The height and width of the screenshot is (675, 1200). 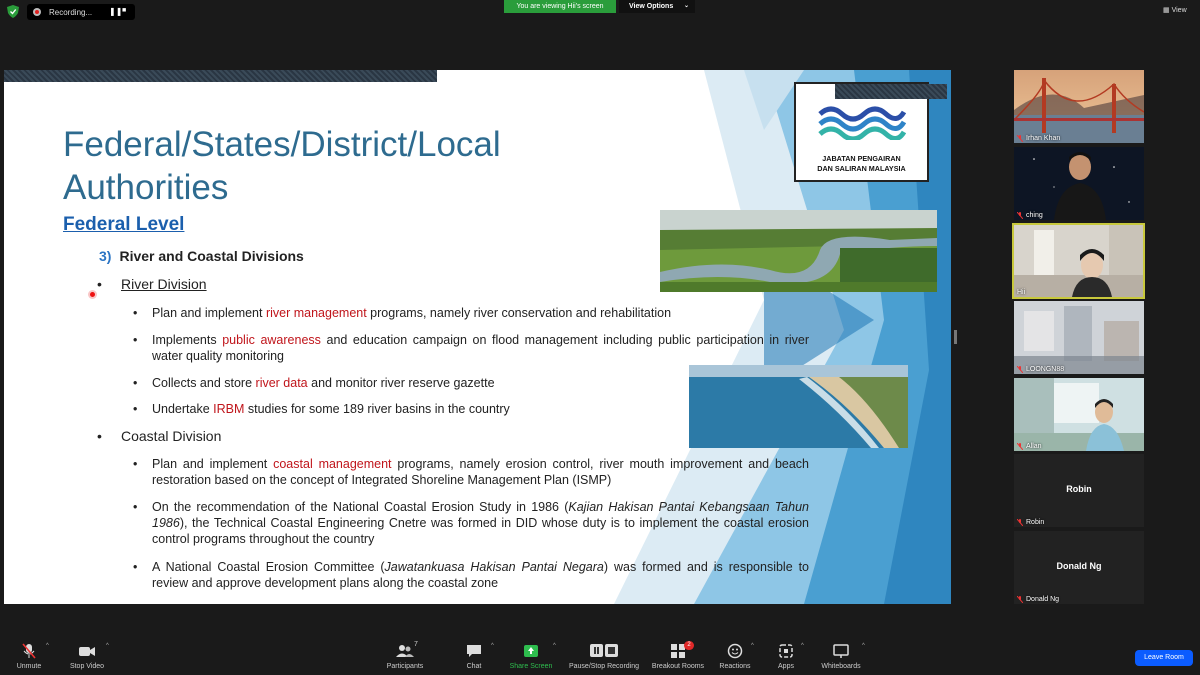 I want to click on laser-pointer-dot, so click(x=92, y=294).